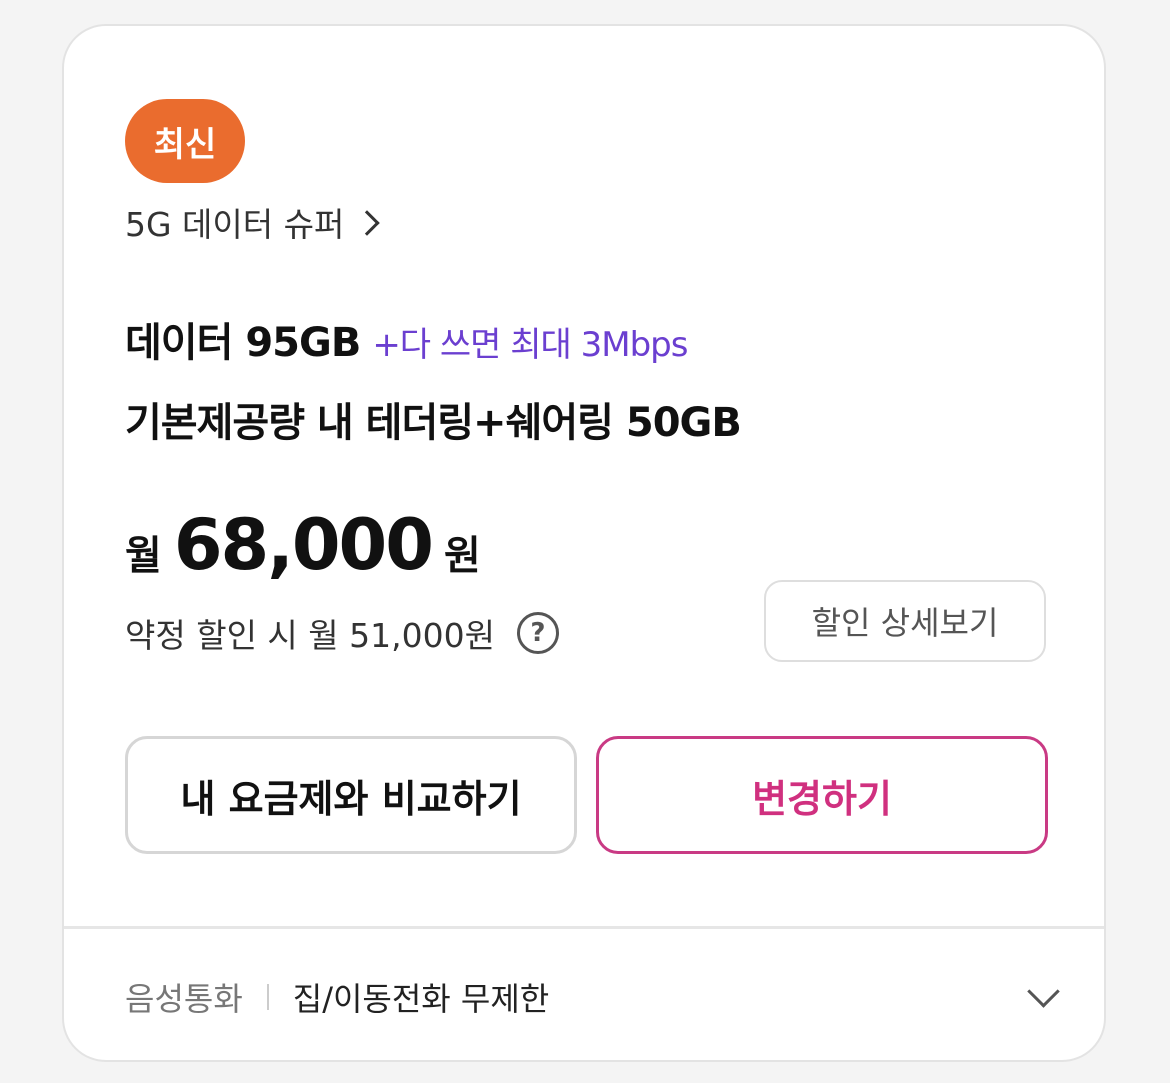 Image resolution: width=1170 pixels, height=1083 pixels. I want to click on voice-label: 음성통화, so click(184, 999).